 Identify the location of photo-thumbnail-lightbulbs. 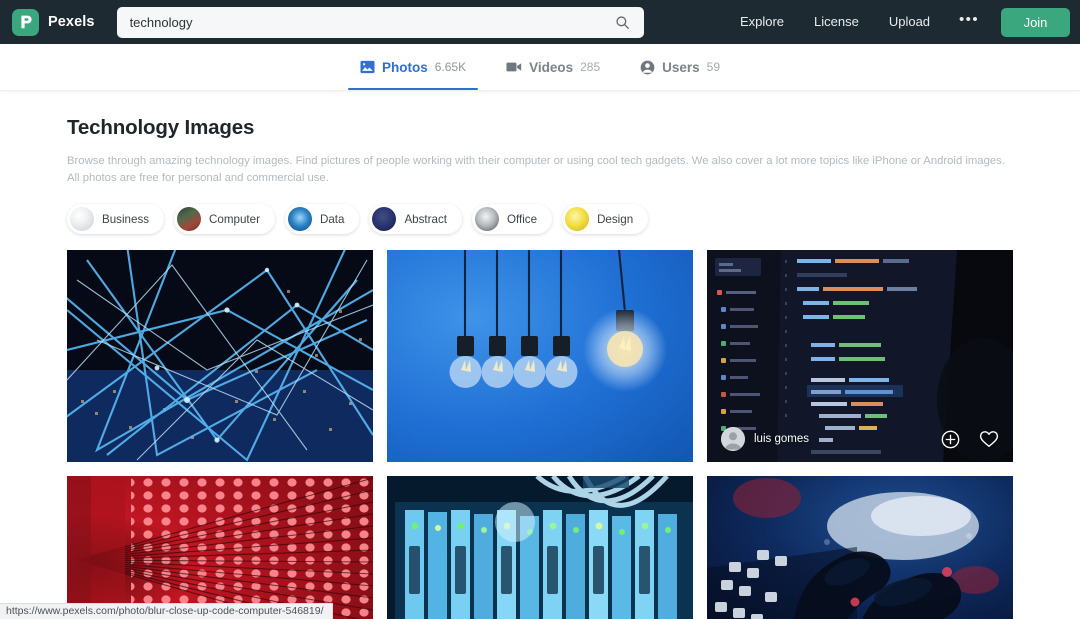
(540, 356).